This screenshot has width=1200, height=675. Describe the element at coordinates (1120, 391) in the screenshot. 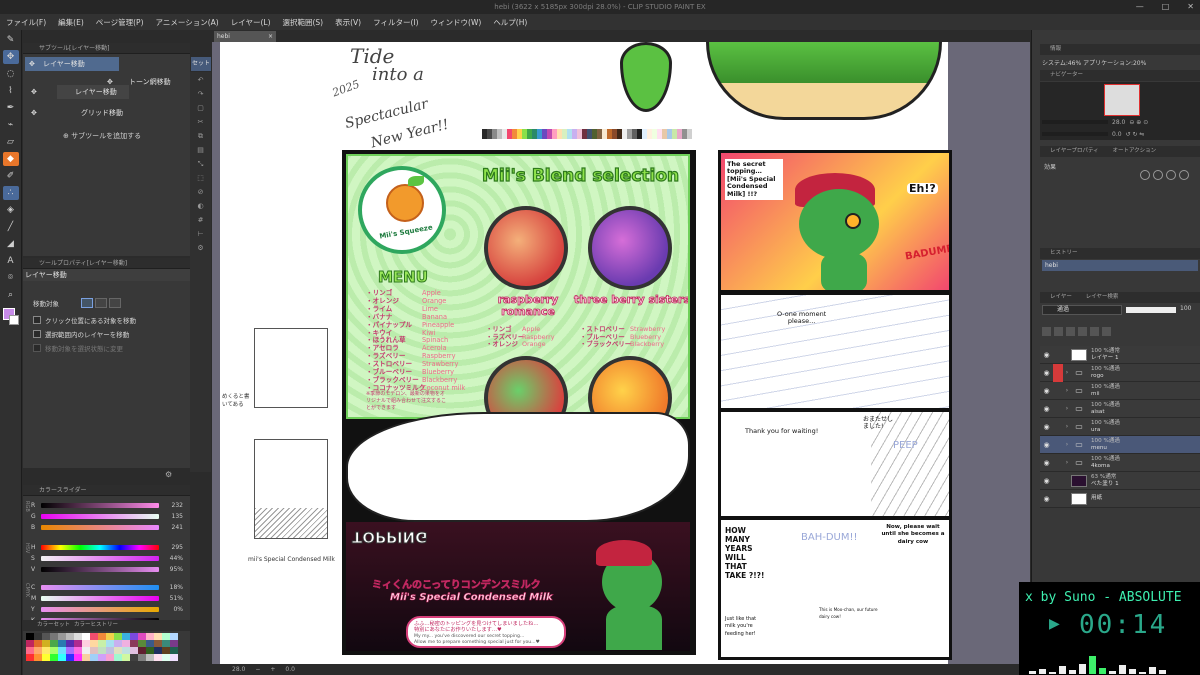

I see `layer-row: ◉ › ▭ 100 %通過 mii` at that location.